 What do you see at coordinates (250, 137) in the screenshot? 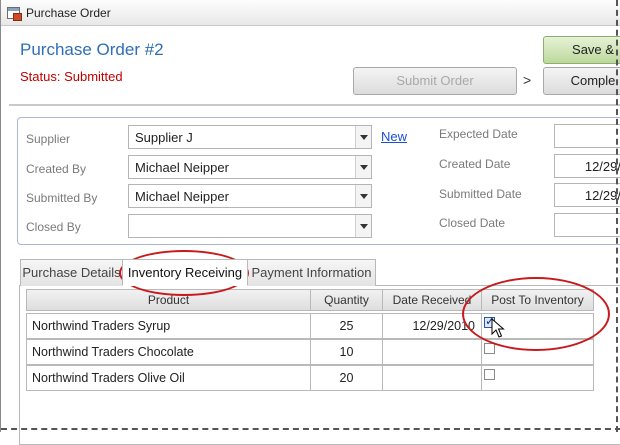
I see `supplier-combo: Supplier J` at bounding box center [250, 137].